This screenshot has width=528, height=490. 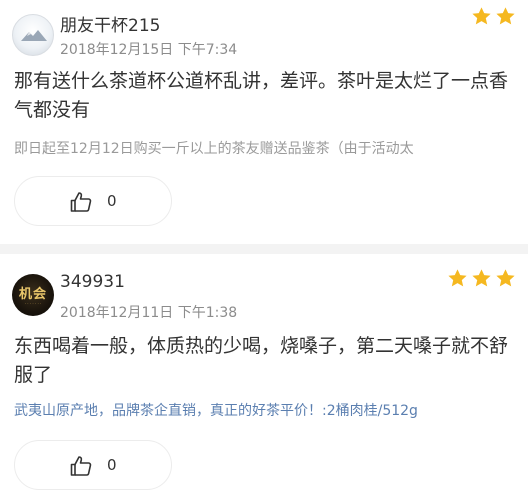 I want to click on review-divider, so click(x=264, y=249).